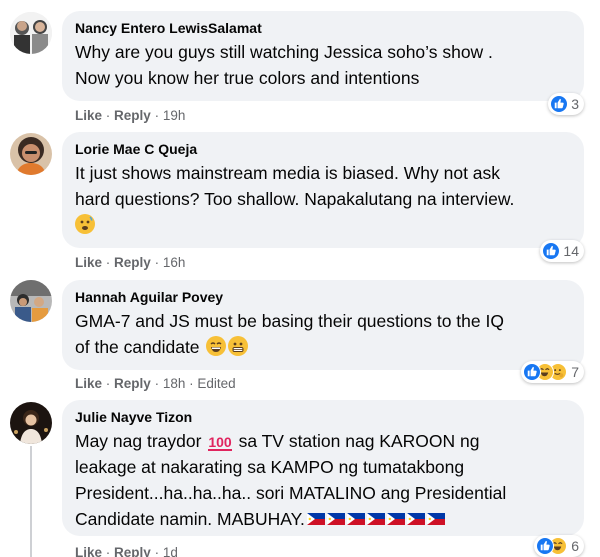 This screenshot has height=557, width=600. Describe the element at coordinates (216, 346) in the screenshot. I see `grinning-emoji` at that location.